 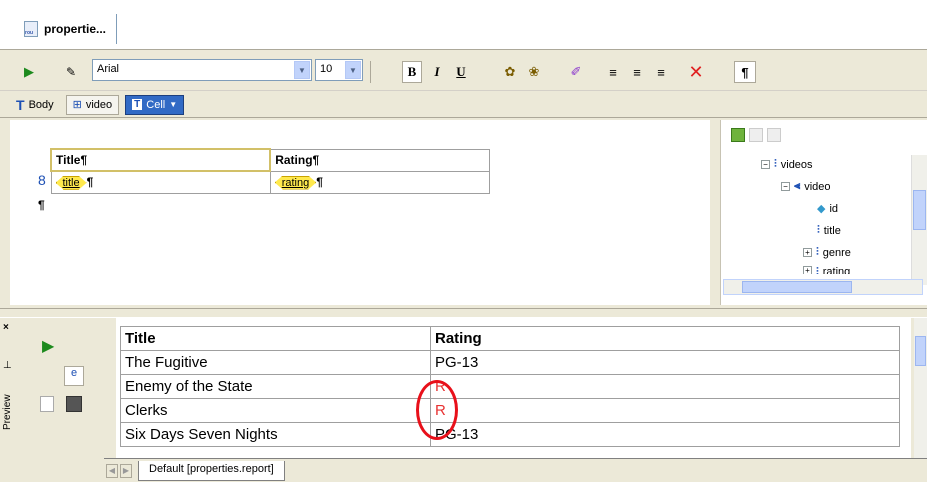 I want to click on align-center-icon: ≡, so click(x=637, y=72).